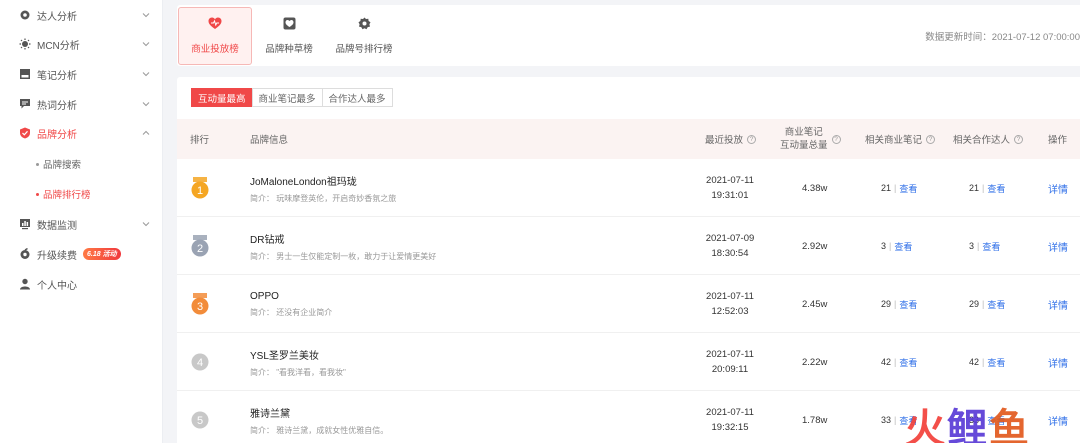 Image resolution: width=1080 pixels, height=443 pixels. What do you see at coordinates (109, 254) in the screenshot?
I see `promo-badge-suffix: 活动` at bounding box center [109, 254].